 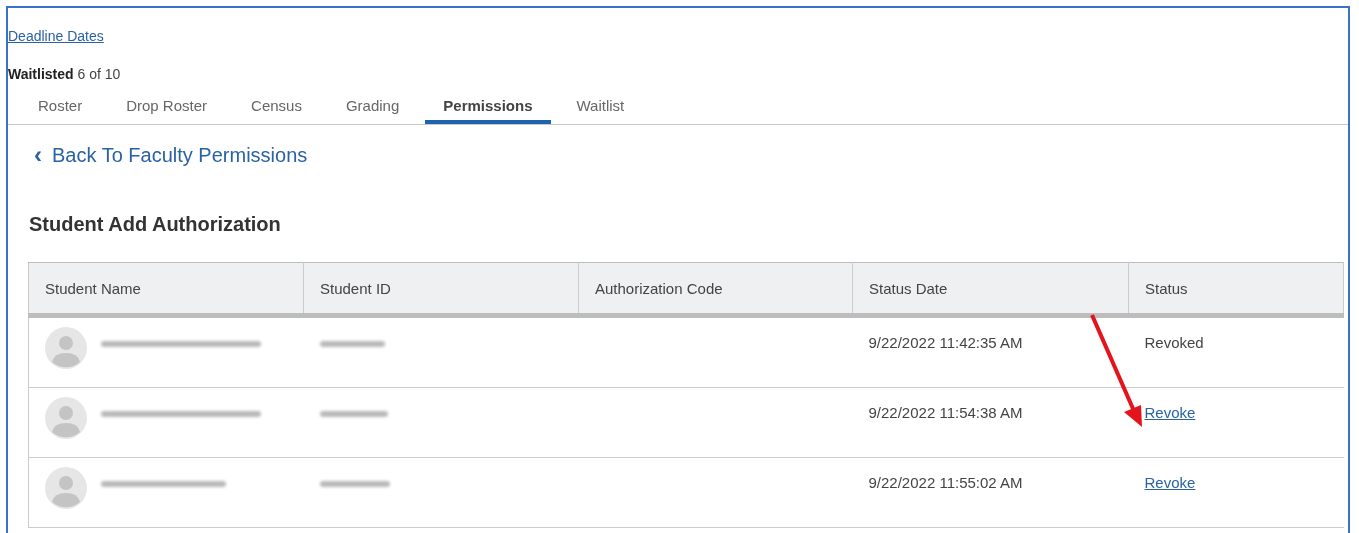 What do you see at coordinates (945, 412) in the screenshot?
I see `status-date: 9/22/2022 11:54:38 AM` at bounding box center [945, 412].